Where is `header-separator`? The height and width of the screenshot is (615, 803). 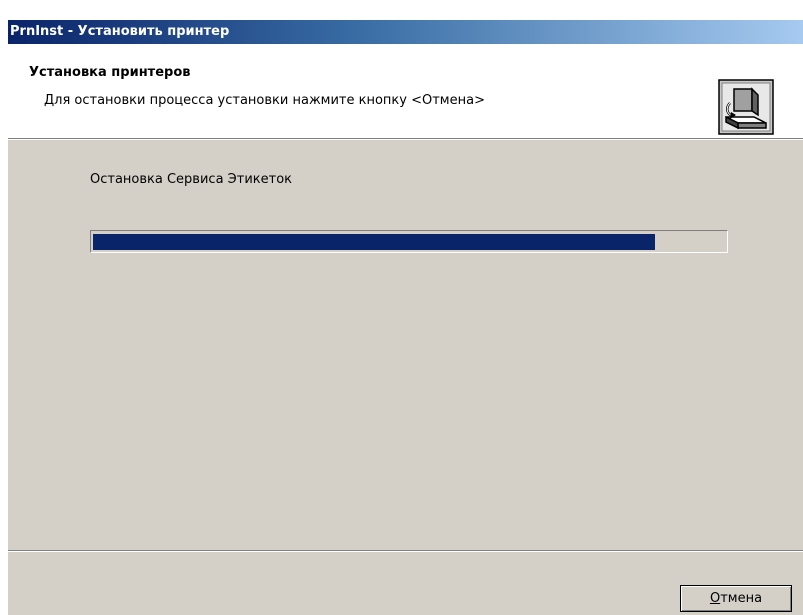 header-separator is located at coordinates (405, 139).